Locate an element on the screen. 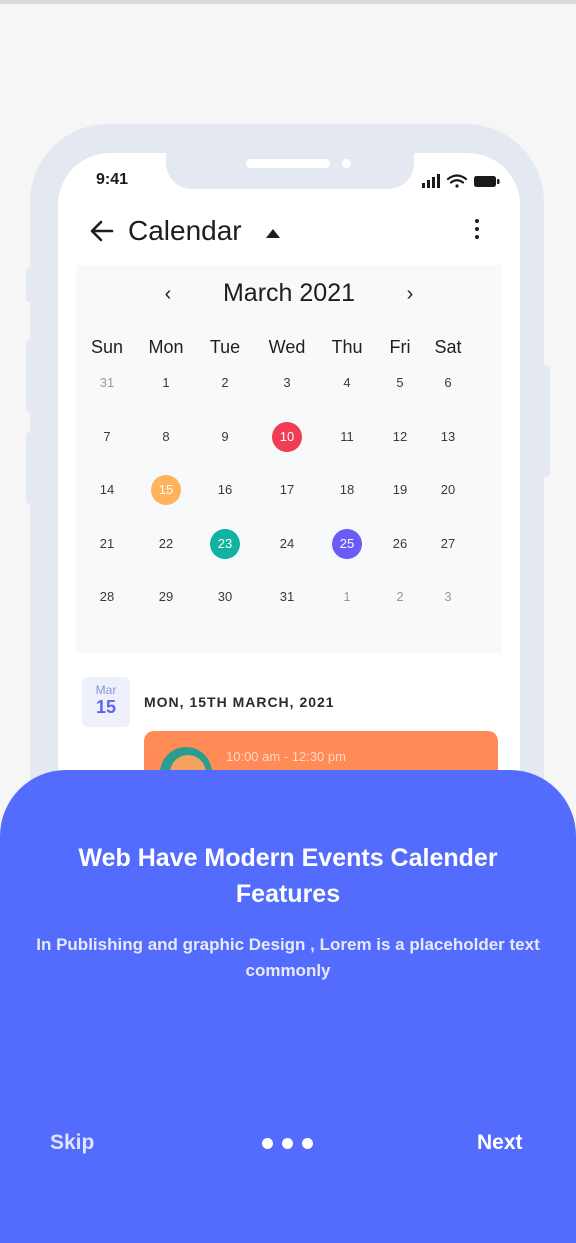  calendar-day-highlighted: 15 is located at coordinates (166, 490).